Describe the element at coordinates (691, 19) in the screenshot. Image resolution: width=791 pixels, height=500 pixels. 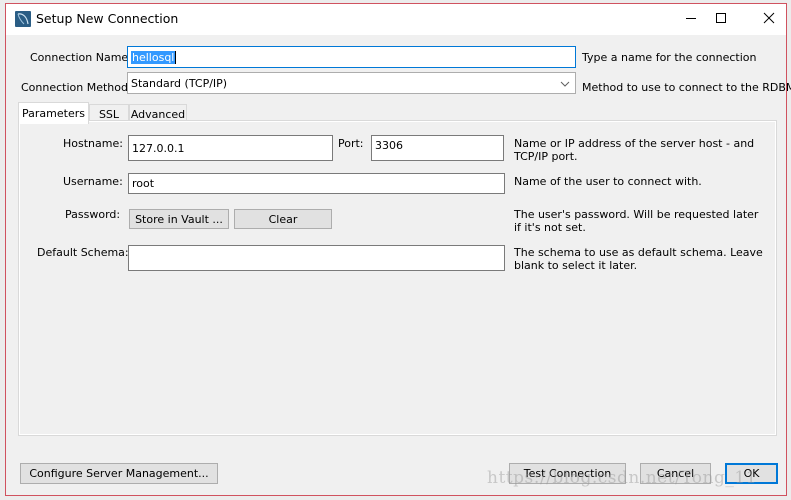
I see `minimize-icon` at that location.